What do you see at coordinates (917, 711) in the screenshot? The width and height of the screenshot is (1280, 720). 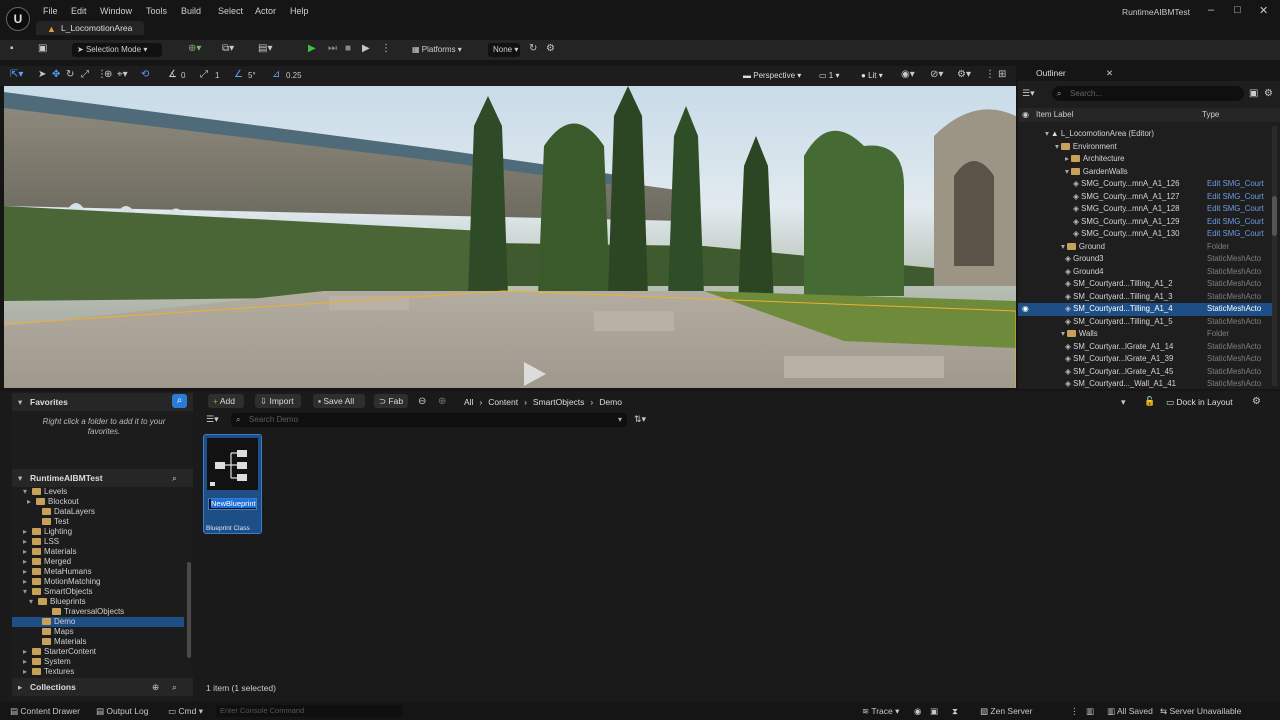 I see `record-icon: ◉` at bounding box center [917, 711].